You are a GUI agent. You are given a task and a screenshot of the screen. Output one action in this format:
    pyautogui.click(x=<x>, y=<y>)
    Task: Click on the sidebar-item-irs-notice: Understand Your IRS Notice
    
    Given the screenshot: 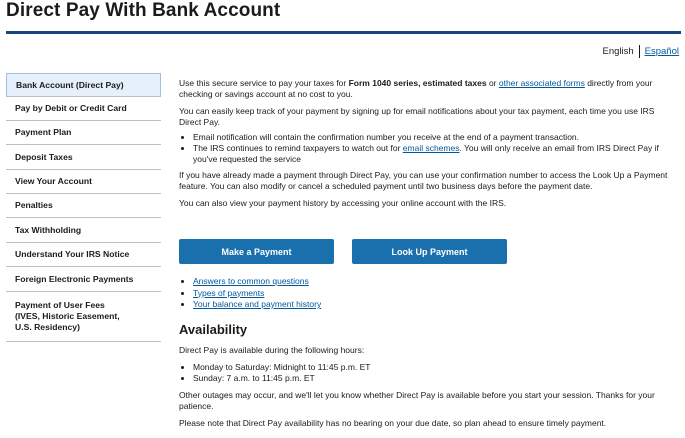 What is the action you would take?
    pyautogui.click(x=83, y=255)
    